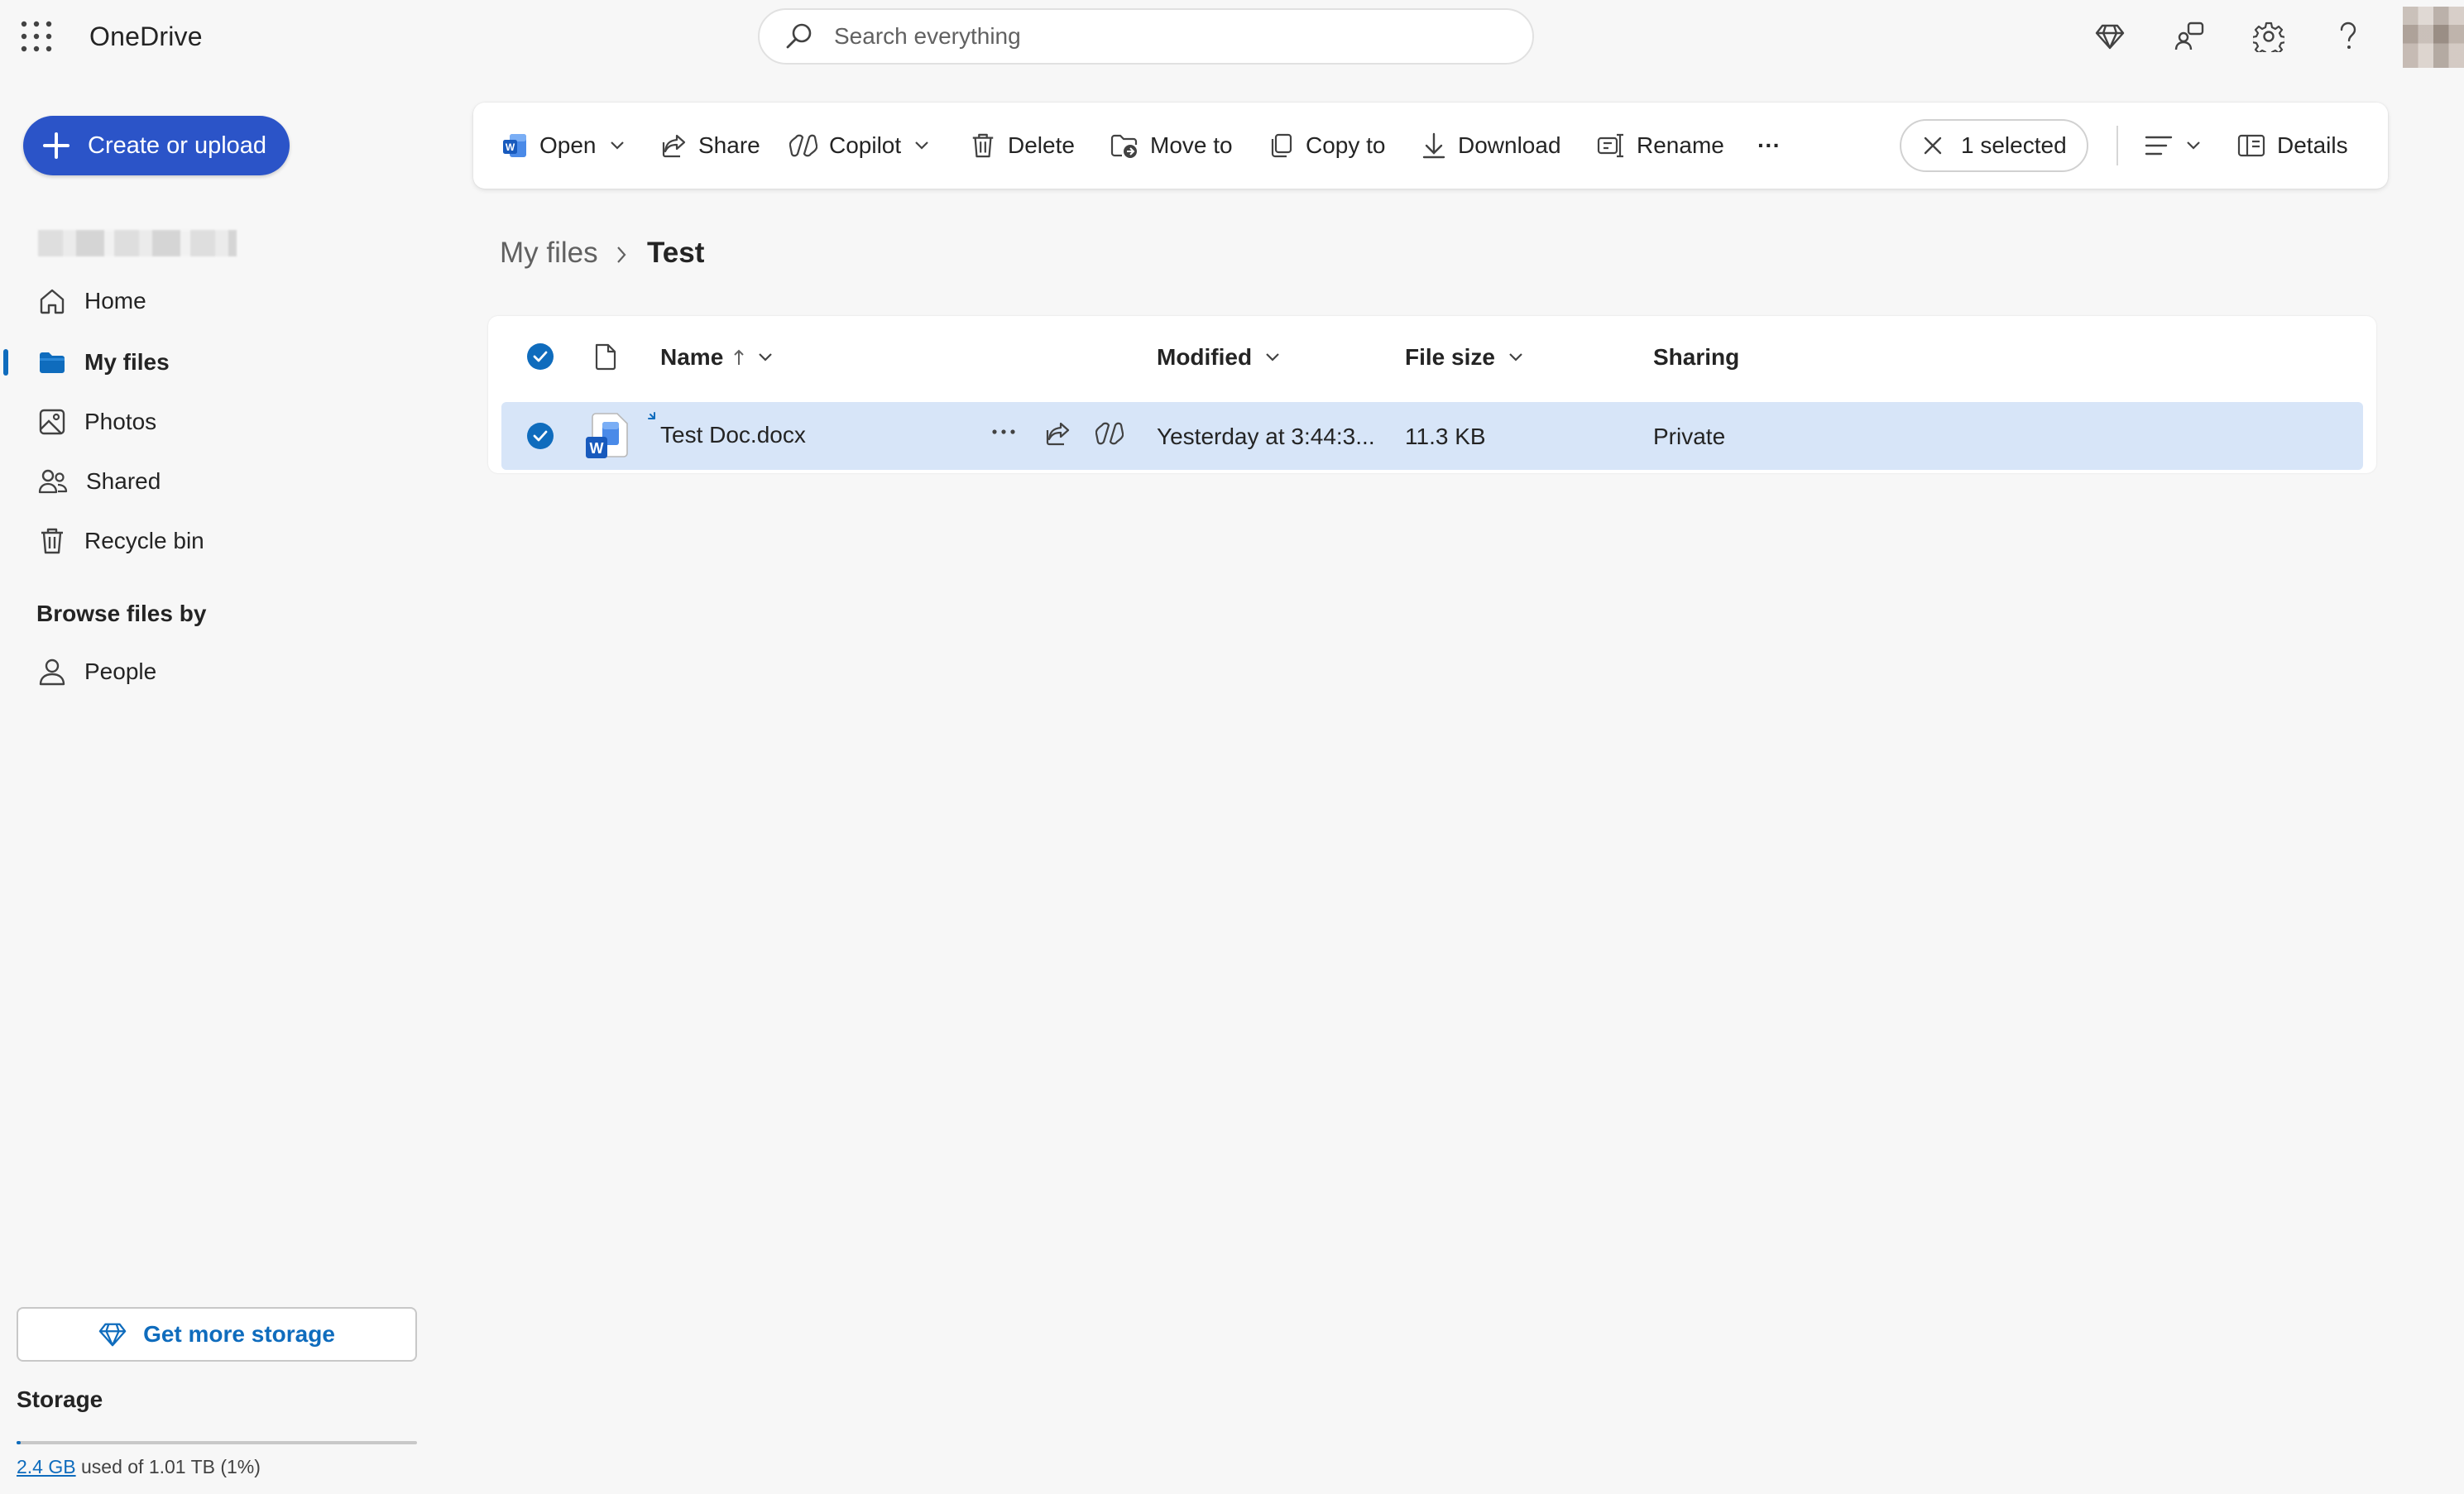 Image resolution: width=2464 pixels, height=1494 pixels. I want to click on sidebar-item-photos: Photos, so click(224, 422).